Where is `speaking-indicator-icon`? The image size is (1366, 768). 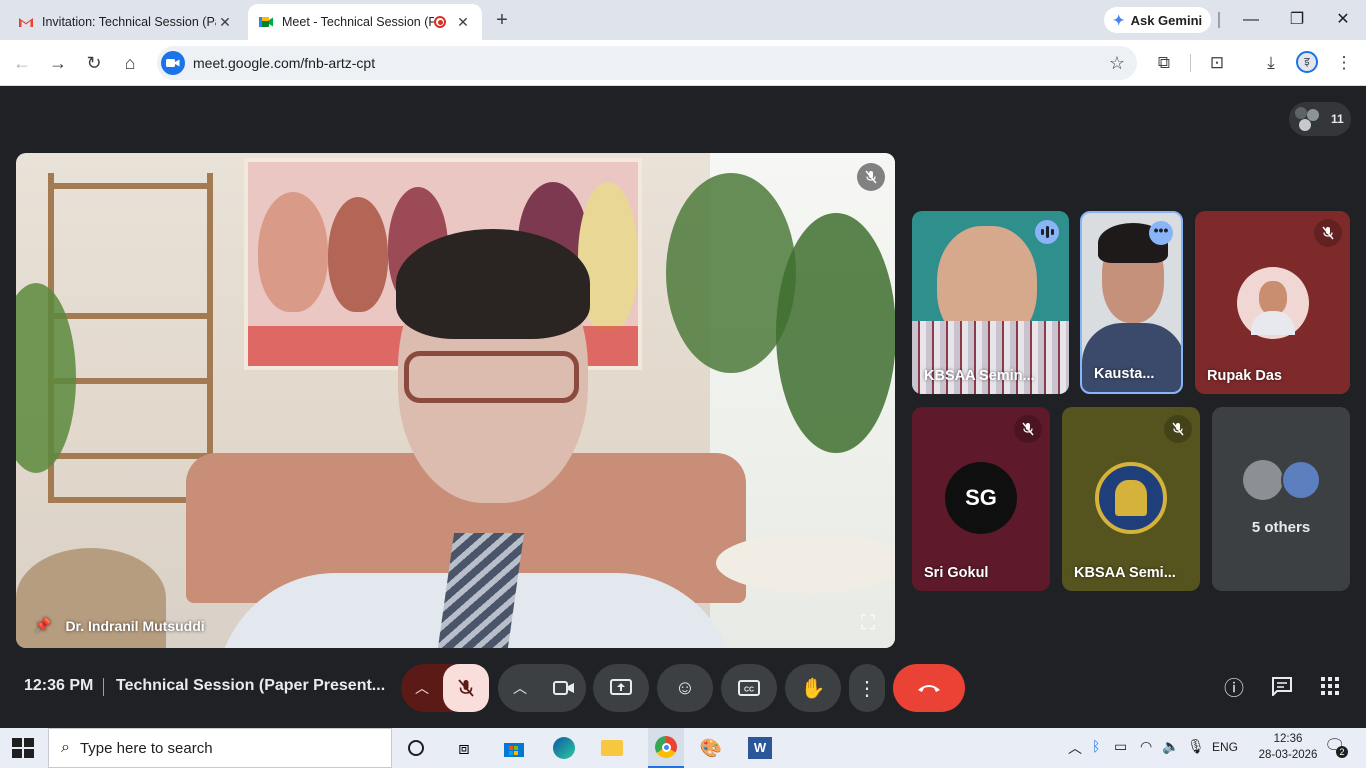
speaking-indicator-icon is located at coordinates (1047, 232).